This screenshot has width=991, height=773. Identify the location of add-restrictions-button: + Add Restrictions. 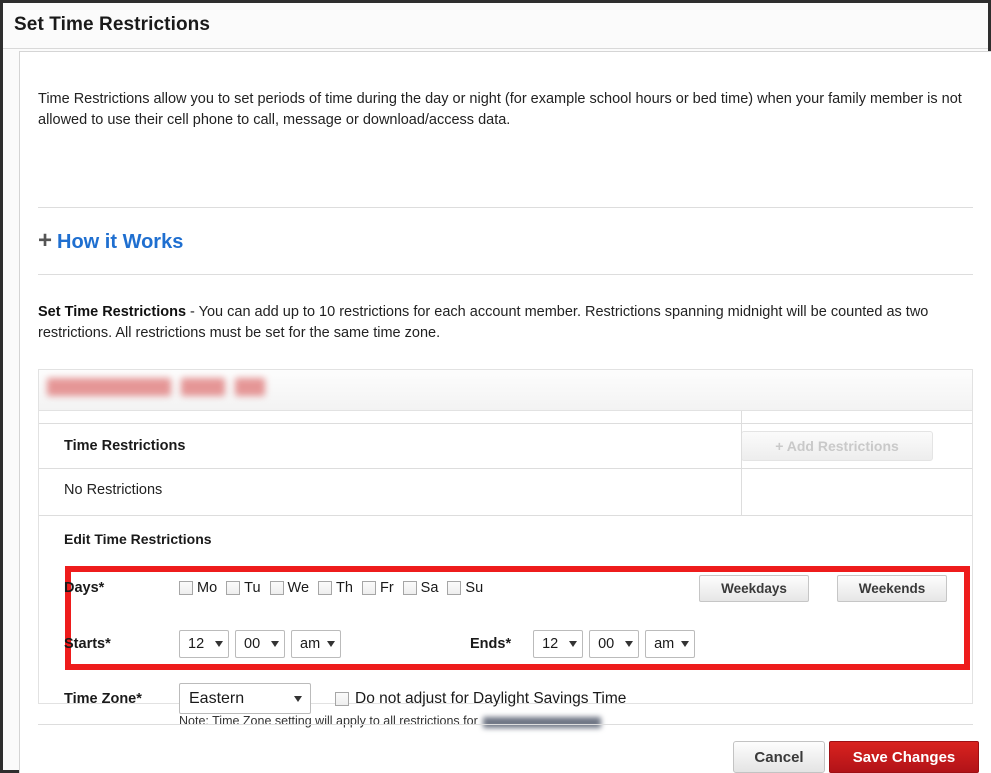
(837, 446).